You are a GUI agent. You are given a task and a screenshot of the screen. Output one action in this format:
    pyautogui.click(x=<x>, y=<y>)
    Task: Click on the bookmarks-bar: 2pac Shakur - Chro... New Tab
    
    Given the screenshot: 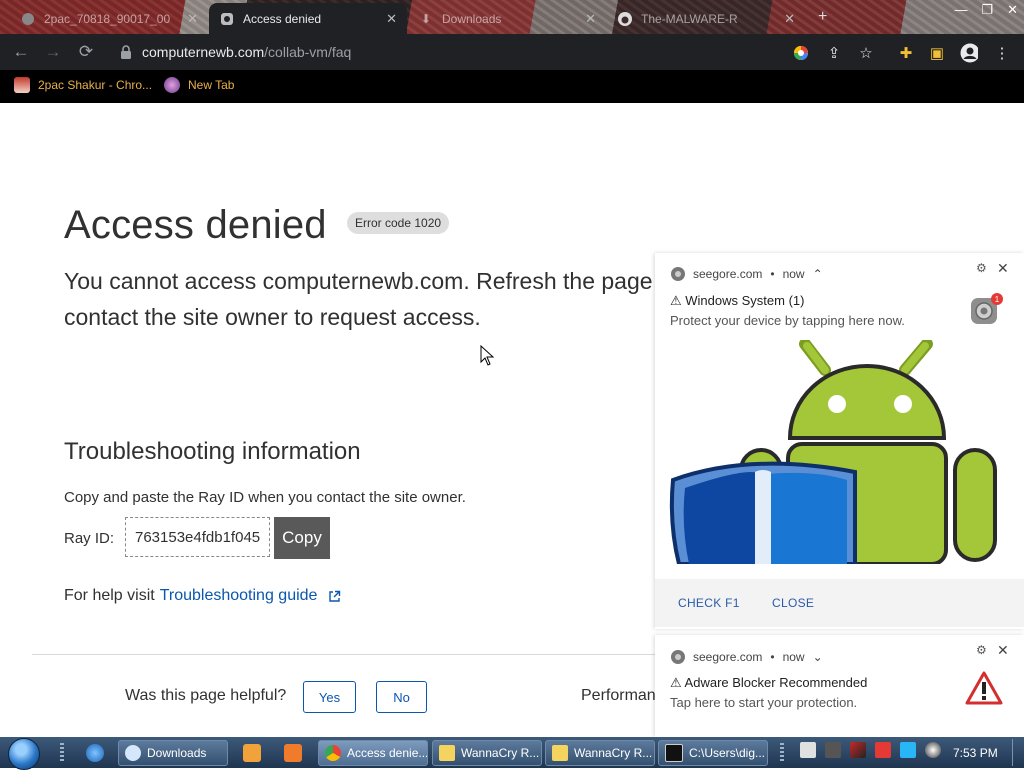 What is the action you would take?
    pyautogui.click(x=512, y=86)
    